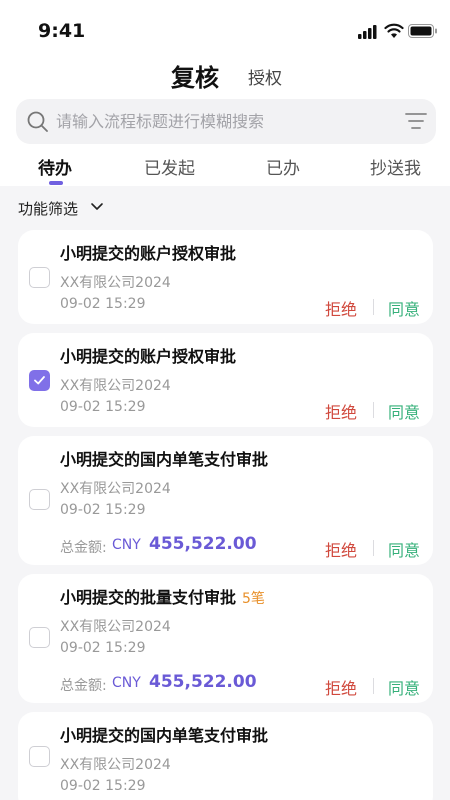 Image resolution: width=450 pixels, height=800 pixels. What do you see at coordinates (62, 31) in the screenshot?
I see `status-time: 9:41` at bounding box center [62, 31].